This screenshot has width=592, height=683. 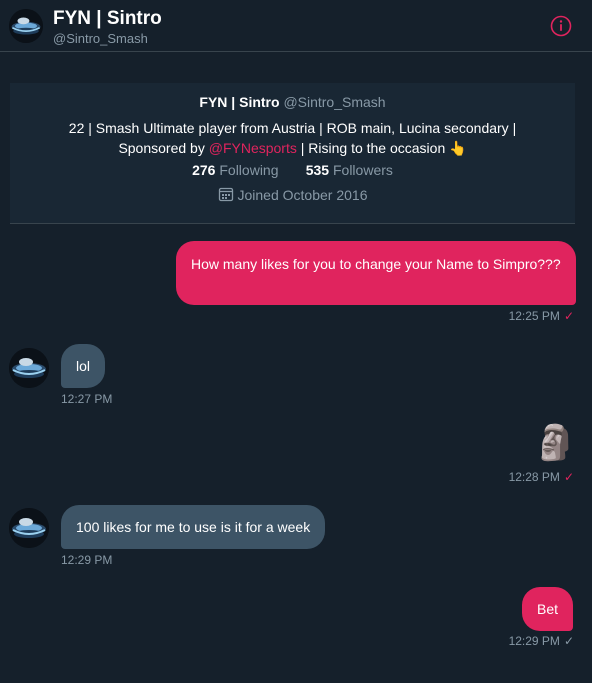 What do you see at coordinates (204, 170) in the screenshot?
I see `following-count: 276` at bounding box center [204, 170].